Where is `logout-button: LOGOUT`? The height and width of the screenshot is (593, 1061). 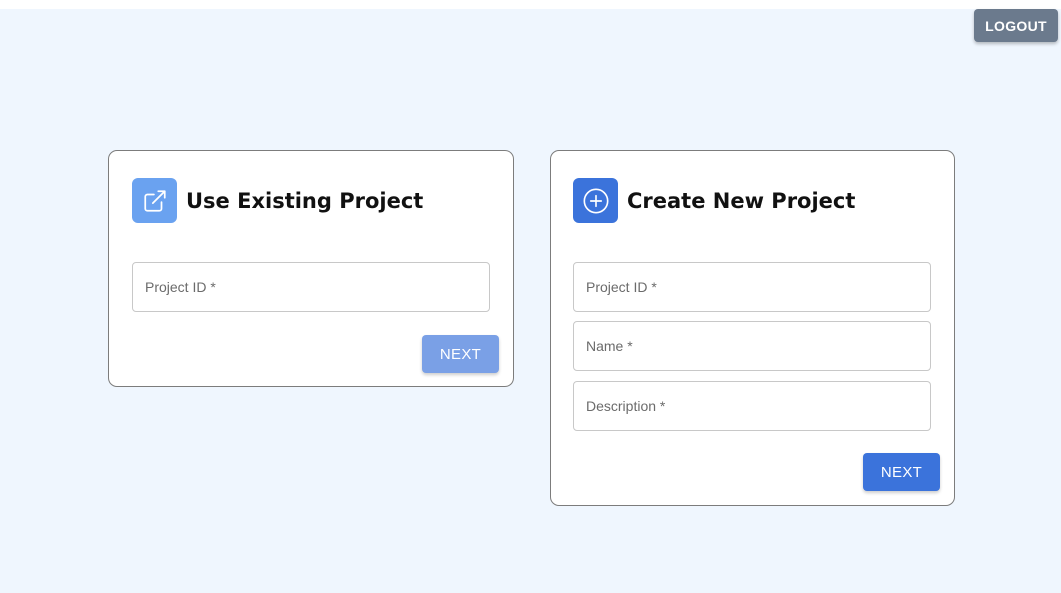
logout-button: LOGOUT is located at coordinates (1016, 25).